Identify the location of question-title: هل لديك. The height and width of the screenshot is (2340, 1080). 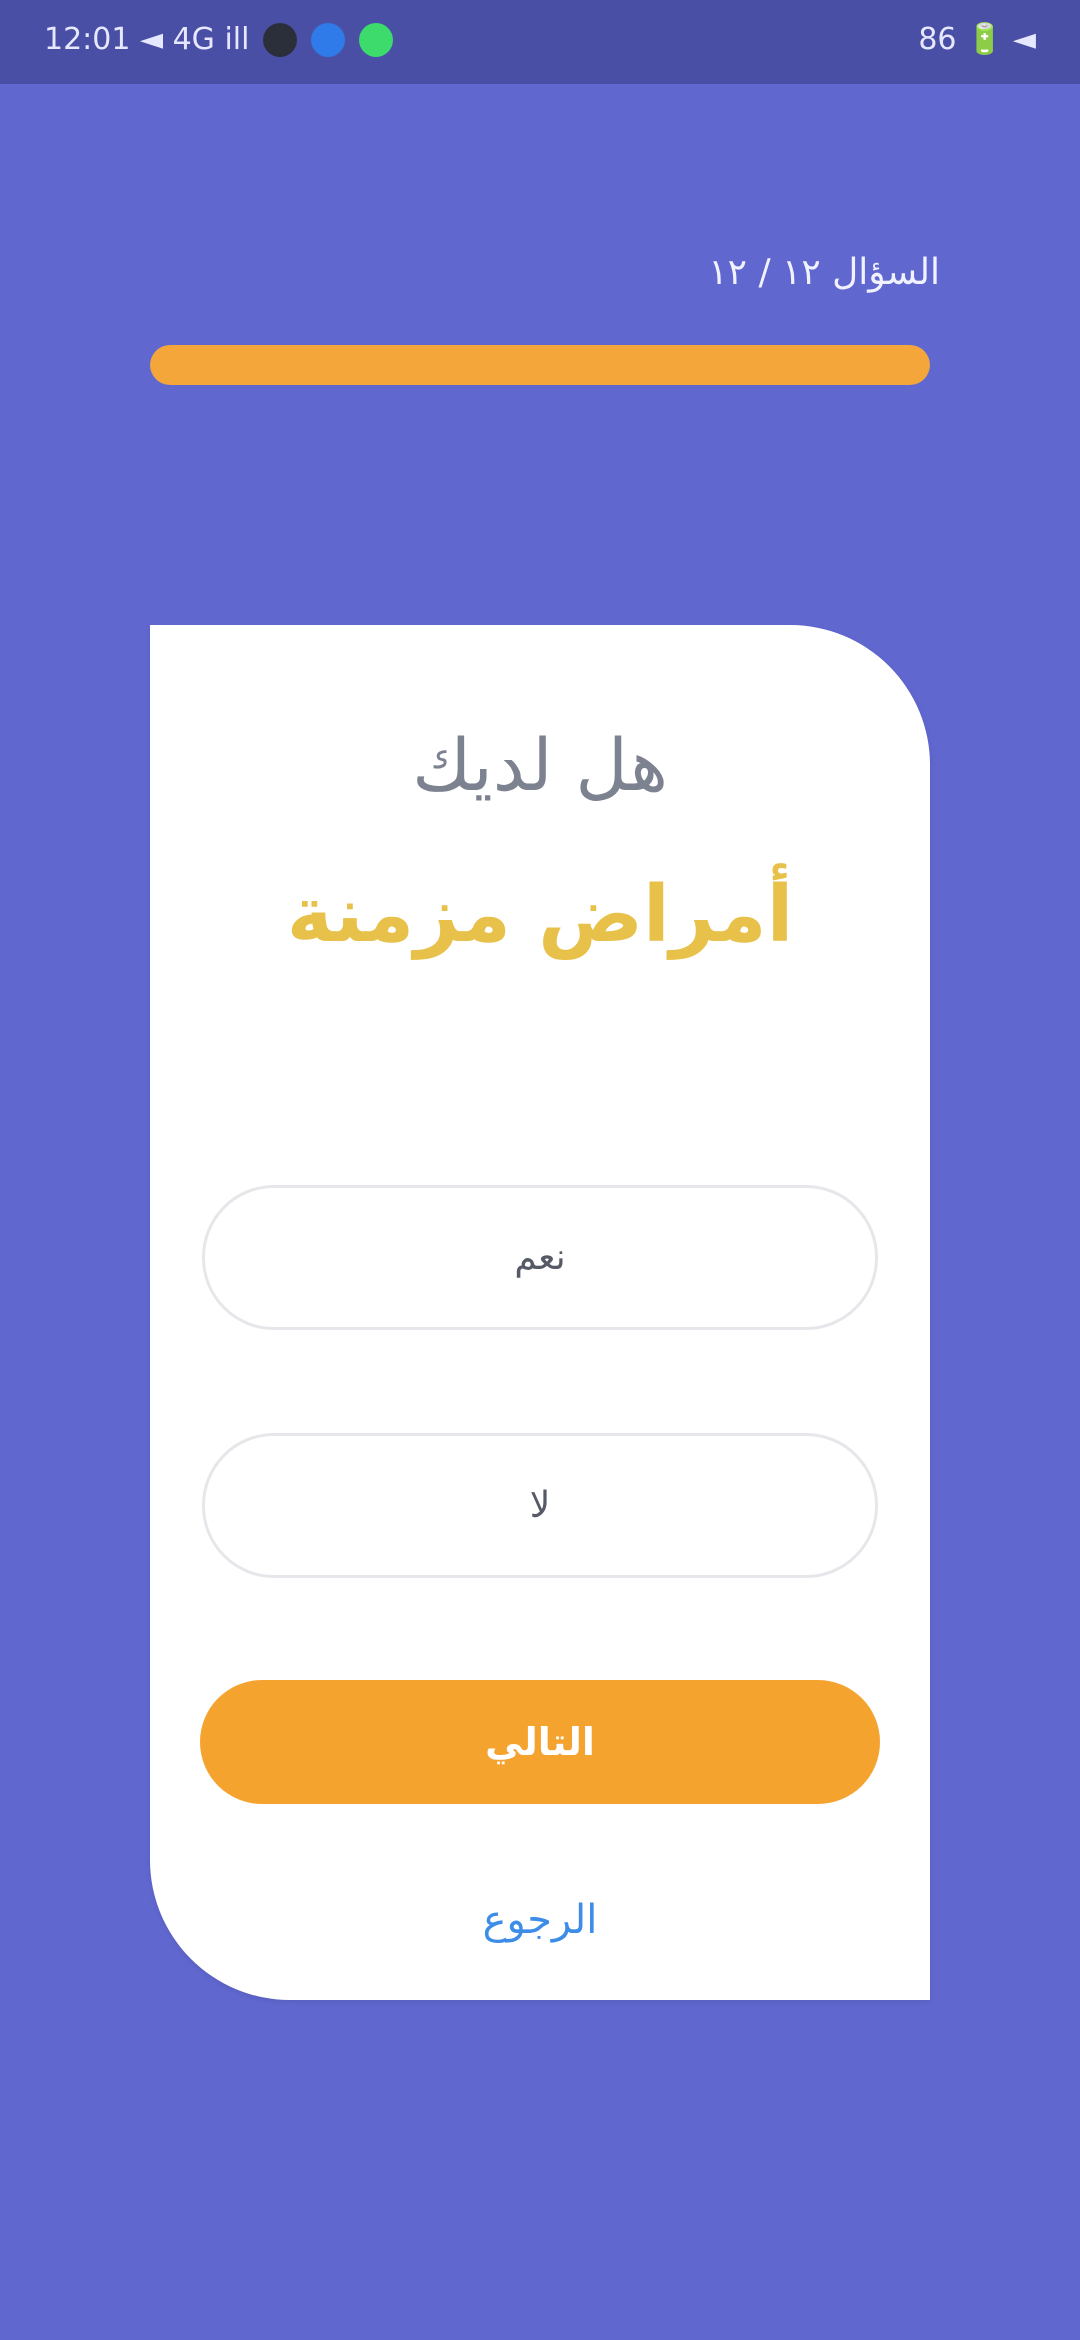
(540, 765).